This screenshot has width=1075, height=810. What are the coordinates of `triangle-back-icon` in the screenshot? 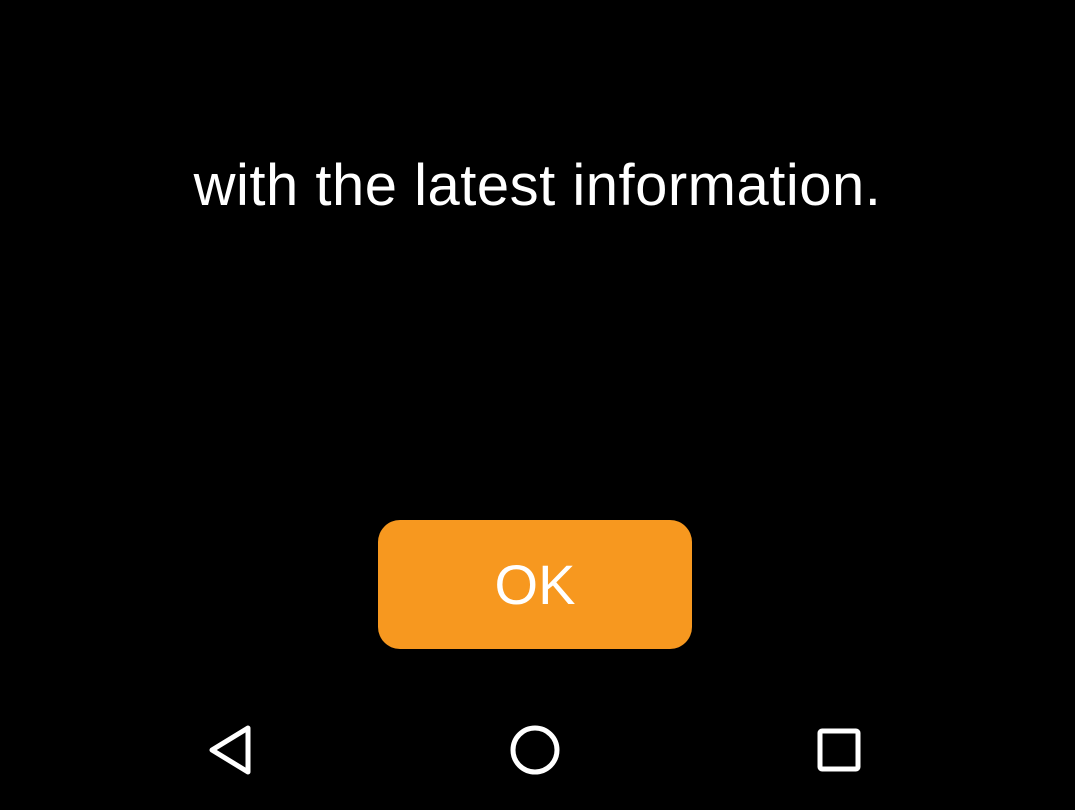 It's located at (230, 750).